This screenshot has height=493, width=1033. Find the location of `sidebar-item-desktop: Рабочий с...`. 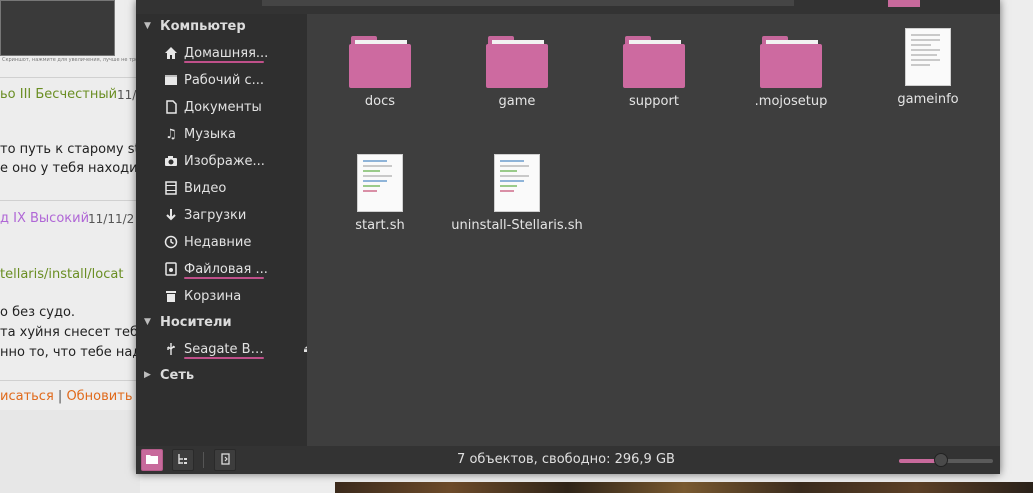

sidebar-item-desktop: Рабочий с... is located at coordinates (233, 80).